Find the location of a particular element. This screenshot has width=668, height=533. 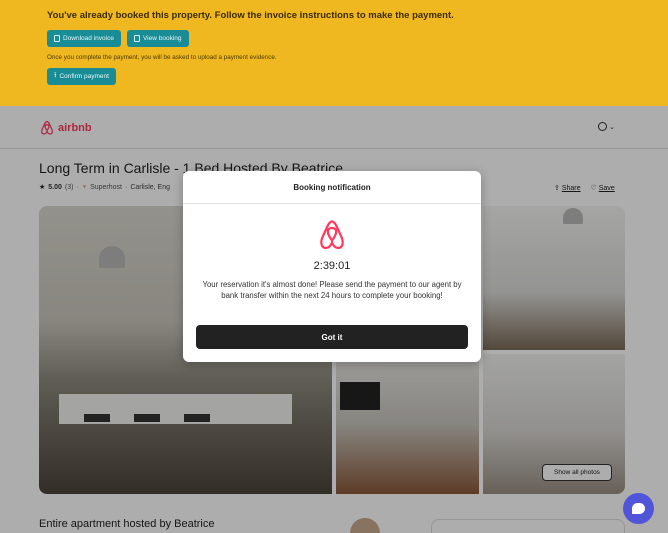

chat-launcher is located at coordinates (638, 508).